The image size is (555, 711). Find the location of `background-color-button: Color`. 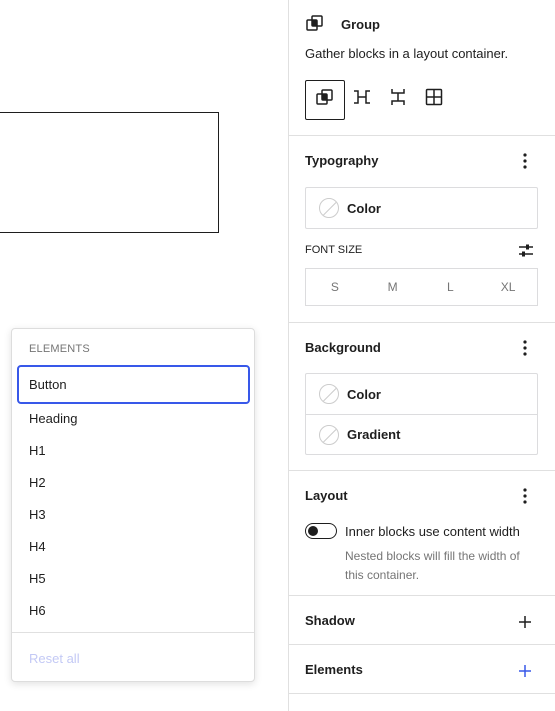

background-color-button: Color is located at coordinates (421, 394).